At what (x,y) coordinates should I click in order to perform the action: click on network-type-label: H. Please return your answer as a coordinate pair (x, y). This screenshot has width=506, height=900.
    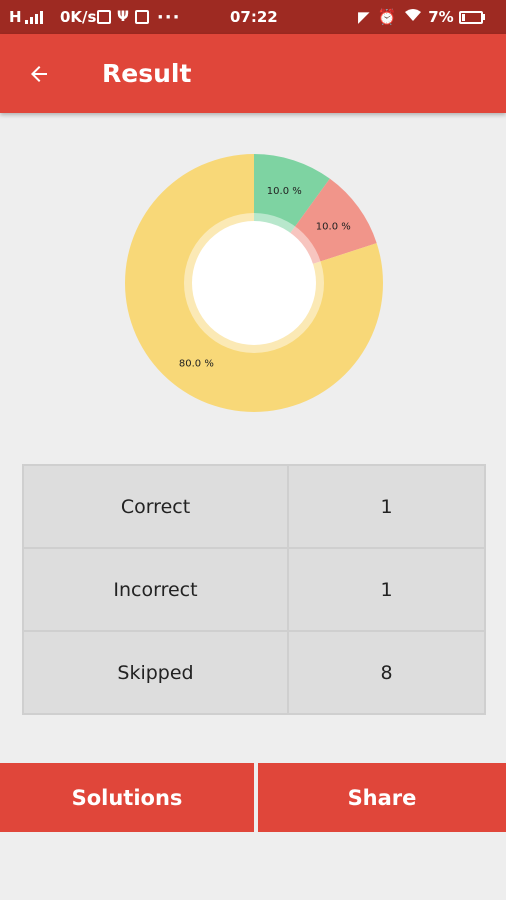
    Looking at the image, I should click on (15, 17).